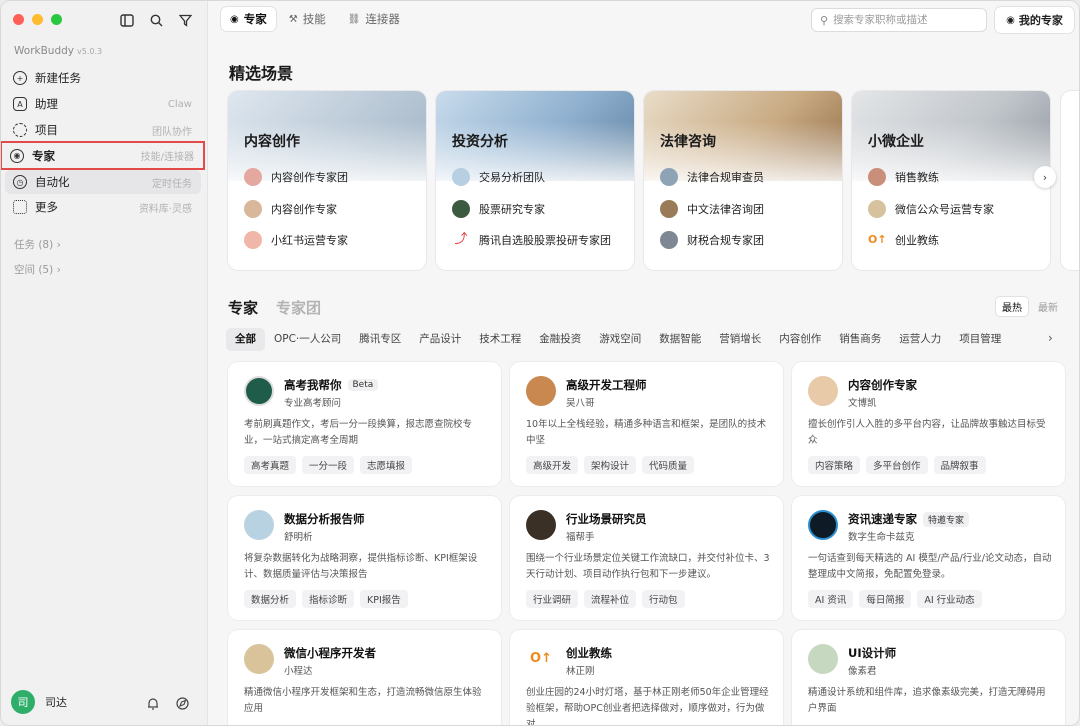 The height and width of the screenshot is (726, 1080). What do you see at coordinates (374, 19) in the screenshot?
I see `tab-connectors: ⛓ 连接器` at bounding box center [374, 19].